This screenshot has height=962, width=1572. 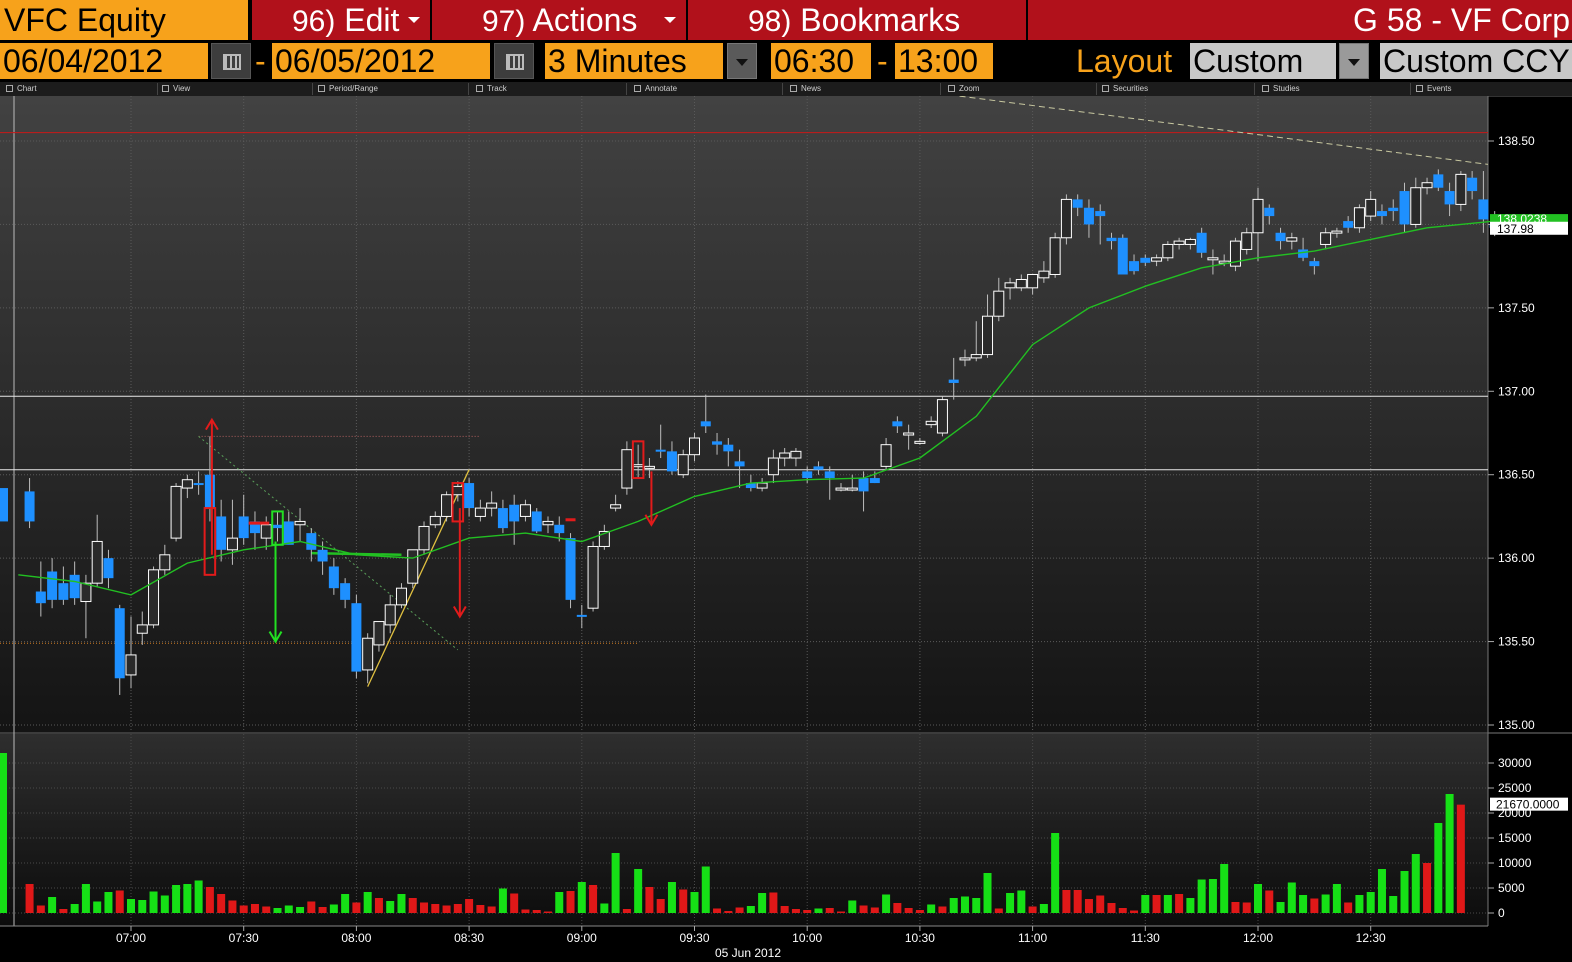 I want to click on toolbar-securities: Securities, so click(x=1125, y=89).